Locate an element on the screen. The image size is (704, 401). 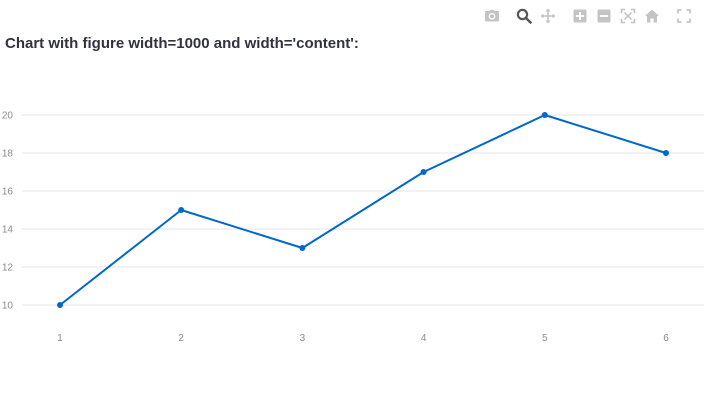
y-axis-tick-labels: 10 12 14 16 18 20 is located at coordinates (8, 211).